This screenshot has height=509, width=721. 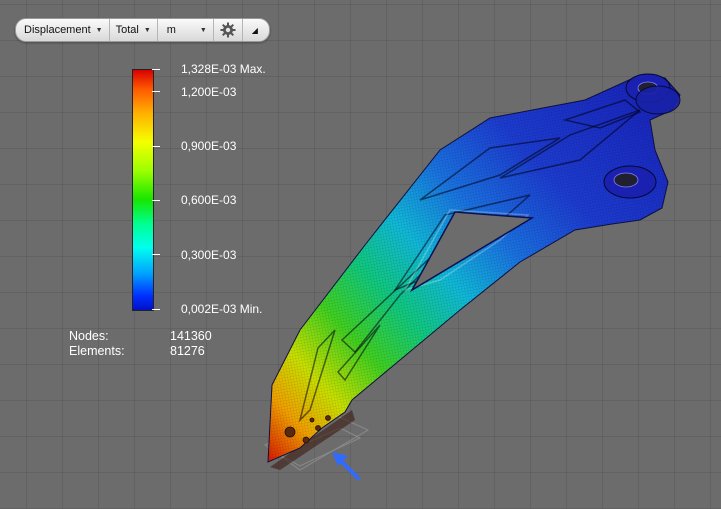 What do you see at coordinates (97, 351) in the screenshot?
I see `elements-label: Elements:` at bounding box center [97, 351].